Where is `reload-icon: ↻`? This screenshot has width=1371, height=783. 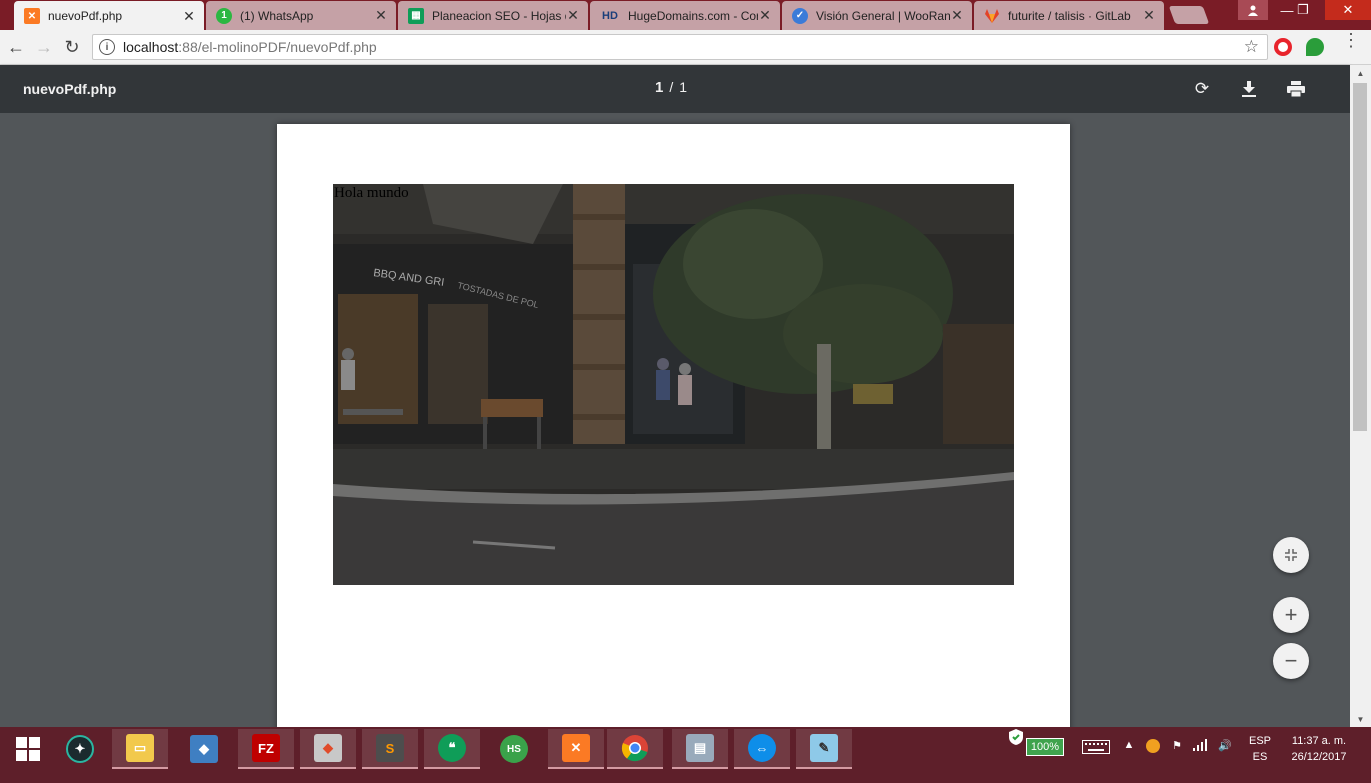 reload-icon: ↻ is located at coordinates (72, 47).